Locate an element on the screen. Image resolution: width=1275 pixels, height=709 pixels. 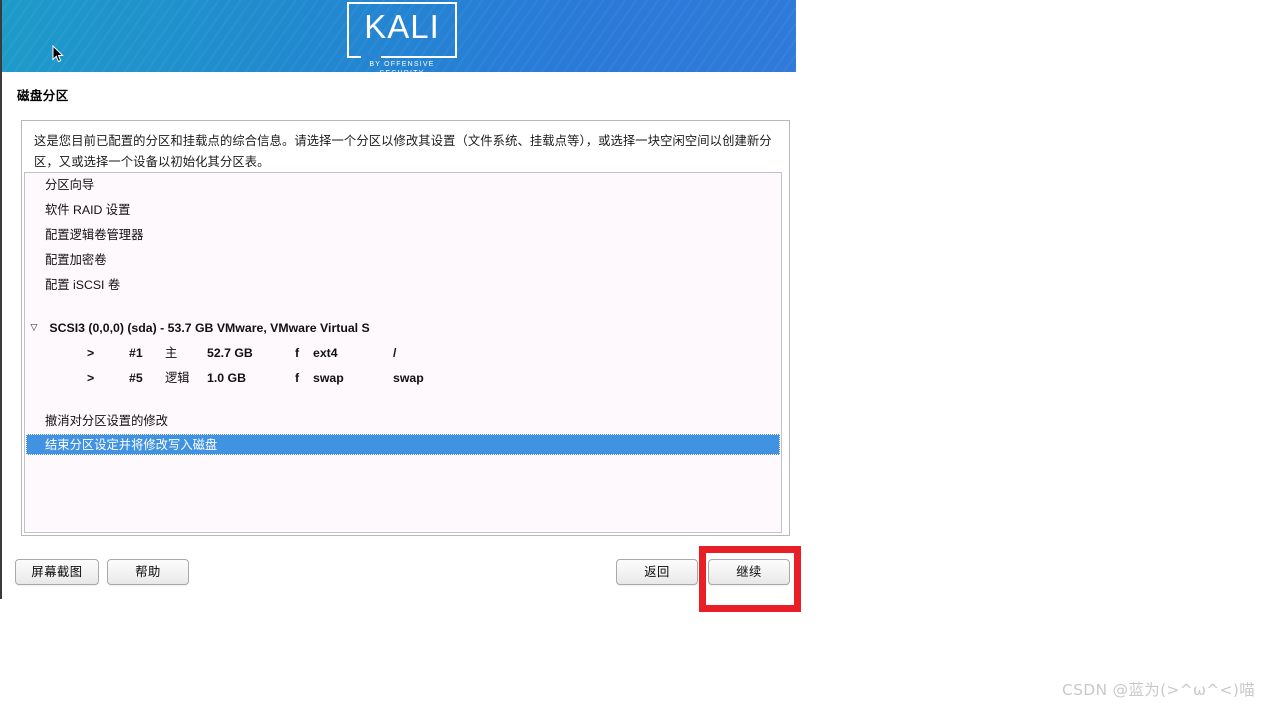
list-item-label: 配置逻辑卷管理器 is located at coordinates (94, 235).